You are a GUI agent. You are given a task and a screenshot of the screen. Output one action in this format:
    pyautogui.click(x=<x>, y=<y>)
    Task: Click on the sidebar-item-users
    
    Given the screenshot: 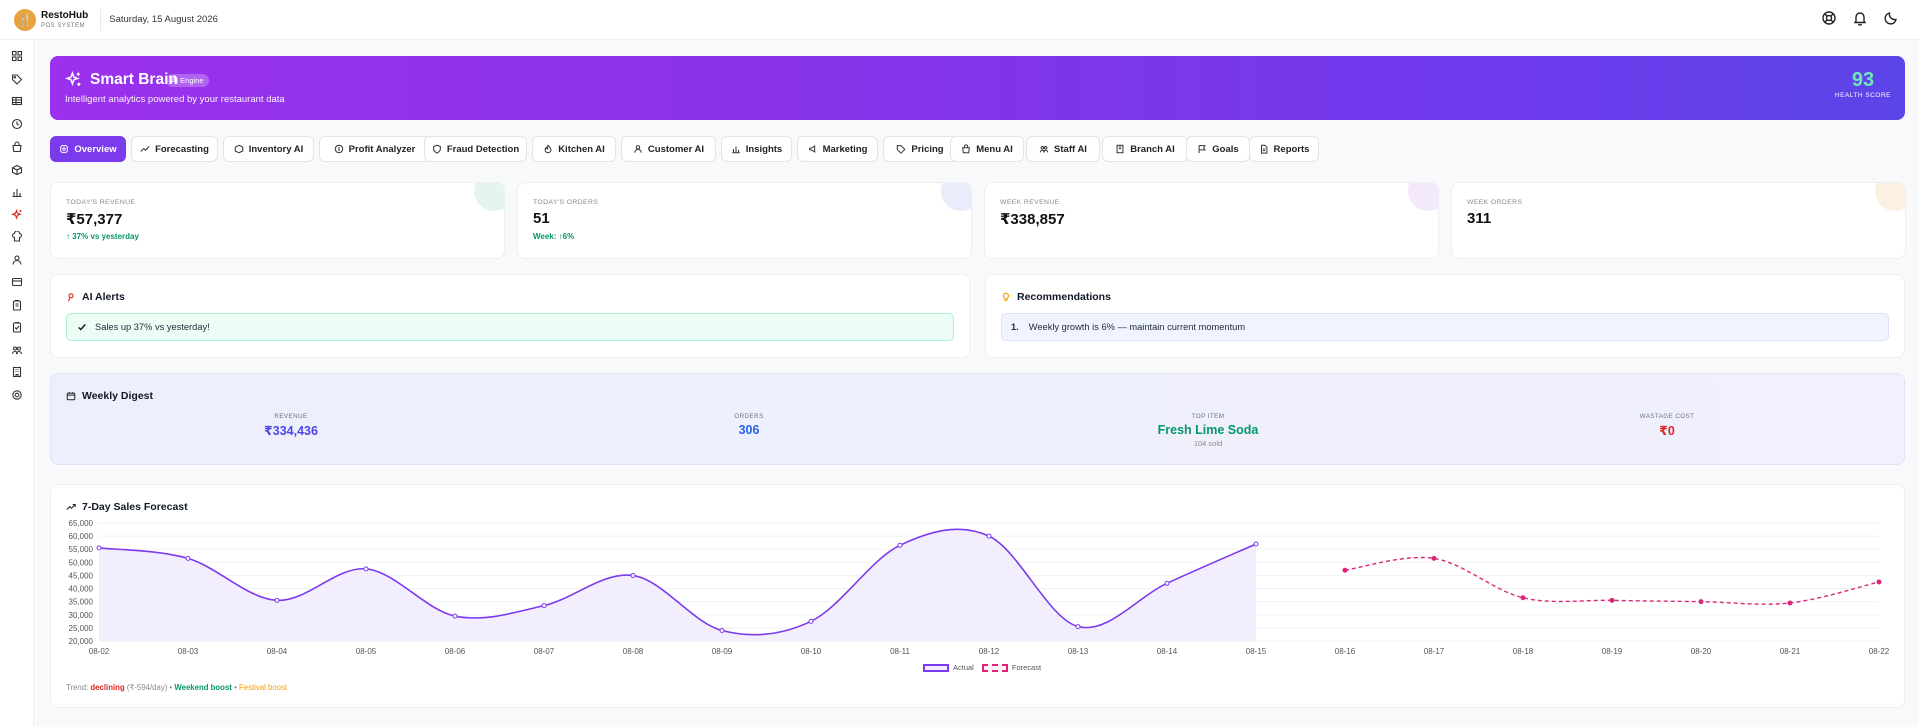 What is the action you would take?
    pyautogui.click(x=17, y=260)
    